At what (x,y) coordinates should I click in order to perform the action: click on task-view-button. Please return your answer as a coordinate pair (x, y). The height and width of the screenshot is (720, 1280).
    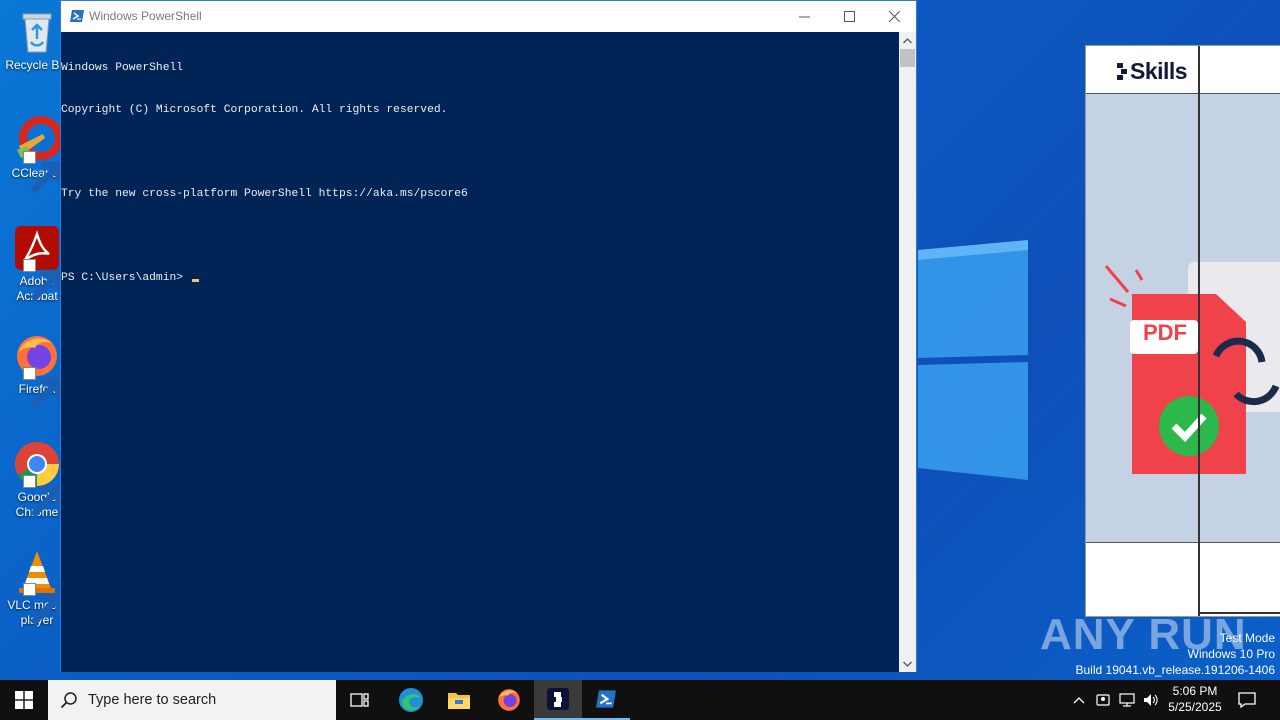
    Looking at the image, I should click on (360, 700).